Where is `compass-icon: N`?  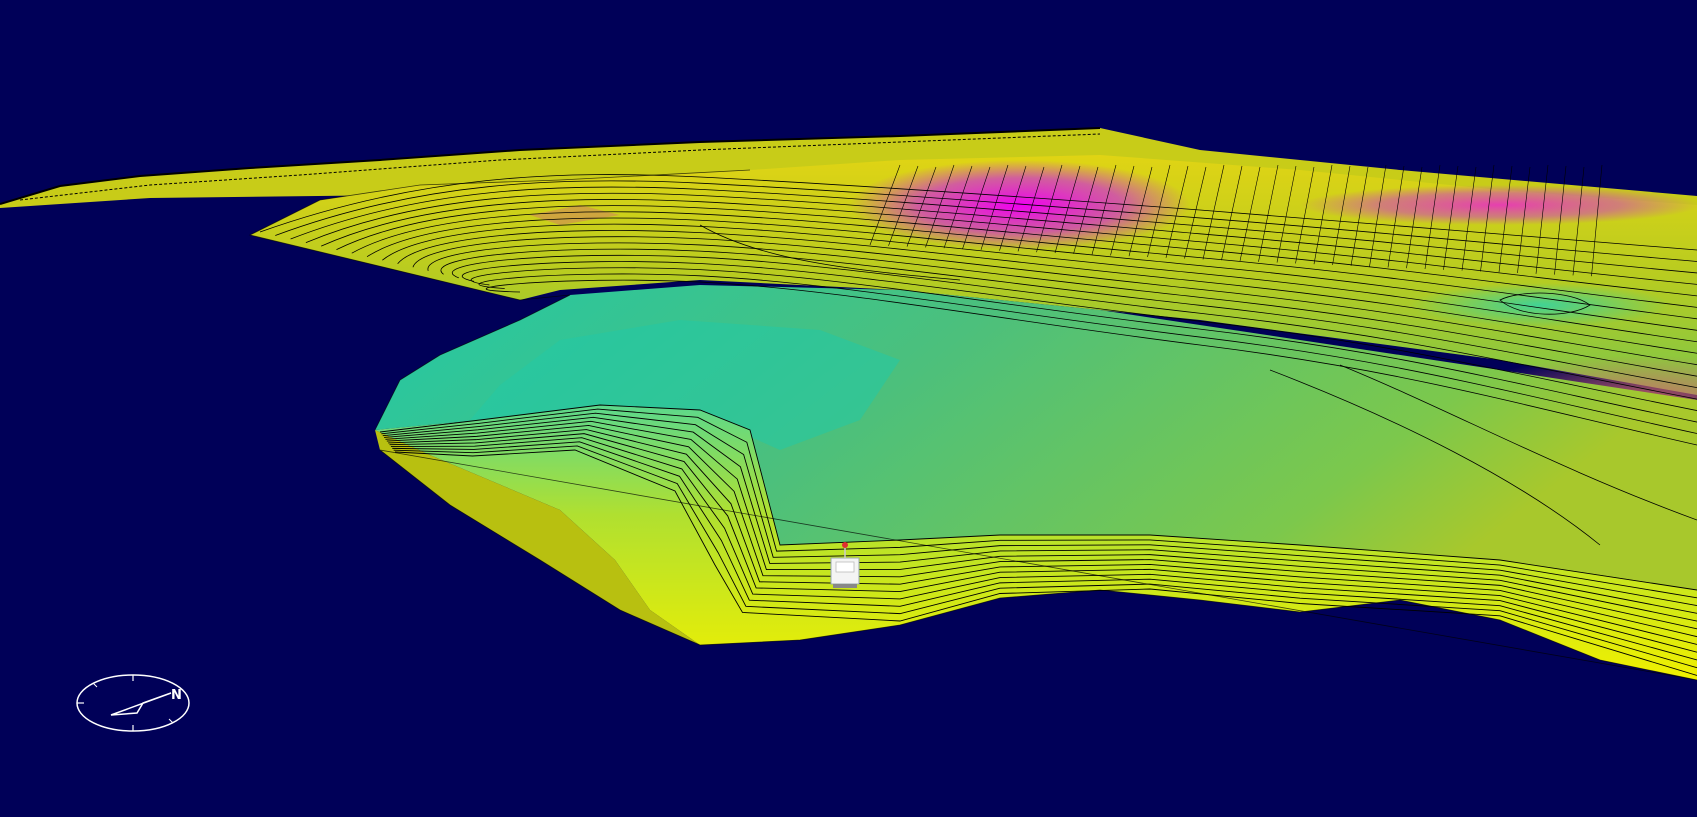
compass-icon: N is located at coordinates (133, 703).